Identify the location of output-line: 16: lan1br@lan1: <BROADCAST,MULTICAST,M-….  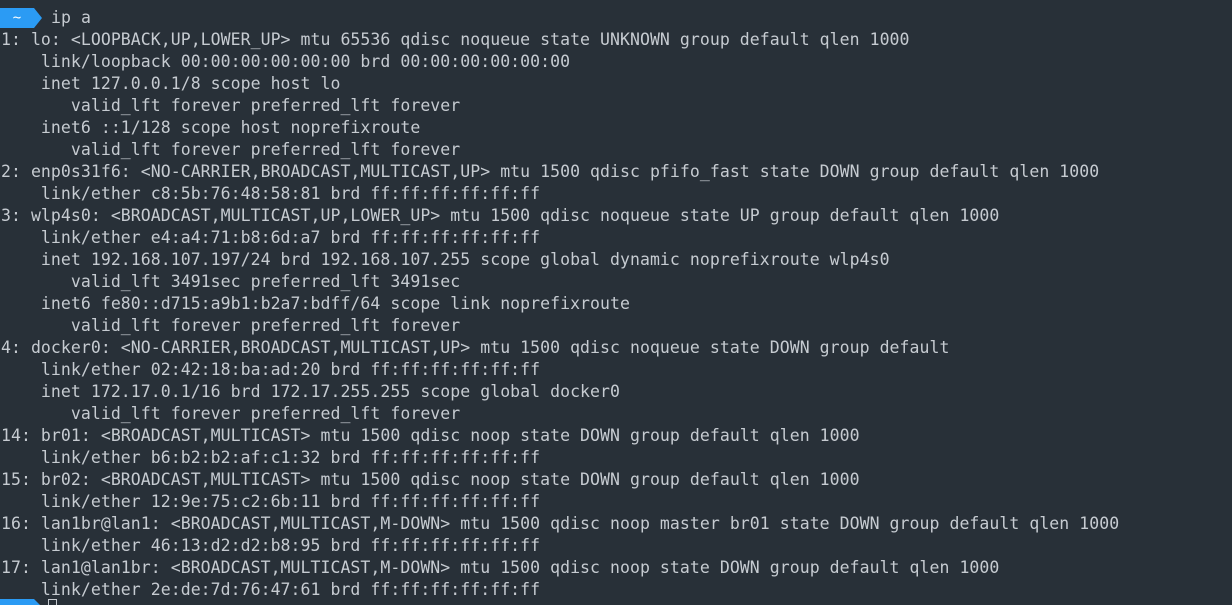
(560, 523).